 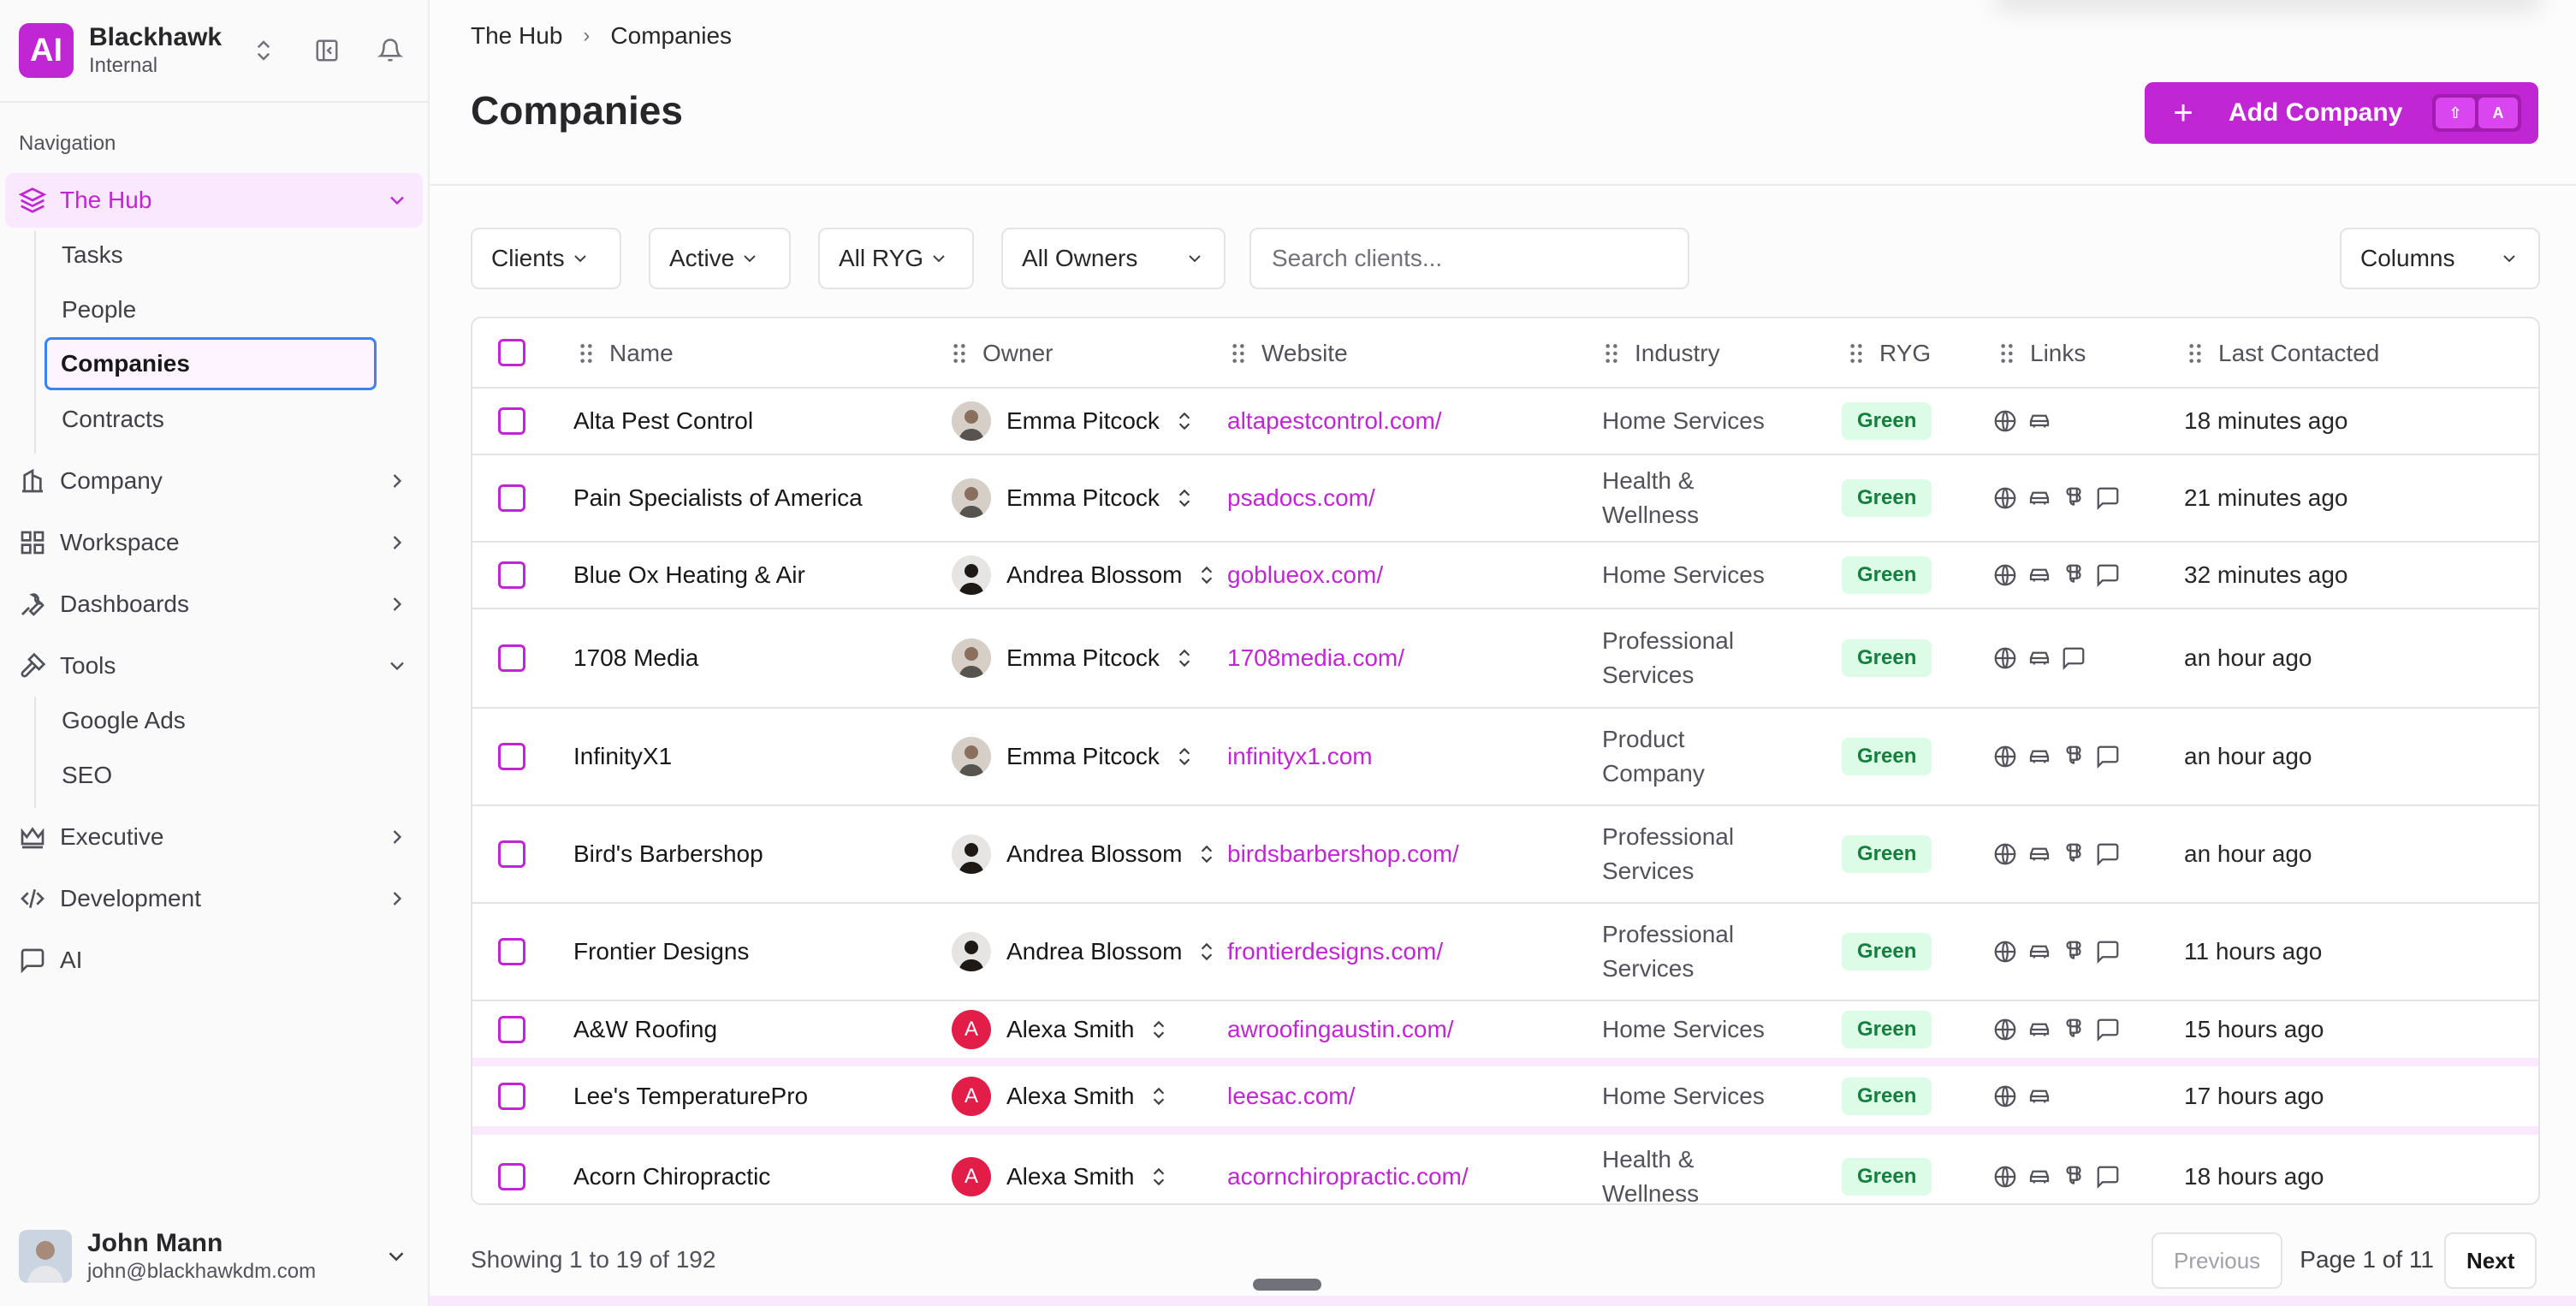 What do you see at coordinates (214, 837) in the screenshot?
I see `nav-item-executive: Executive` at bounding box center [214, 837].